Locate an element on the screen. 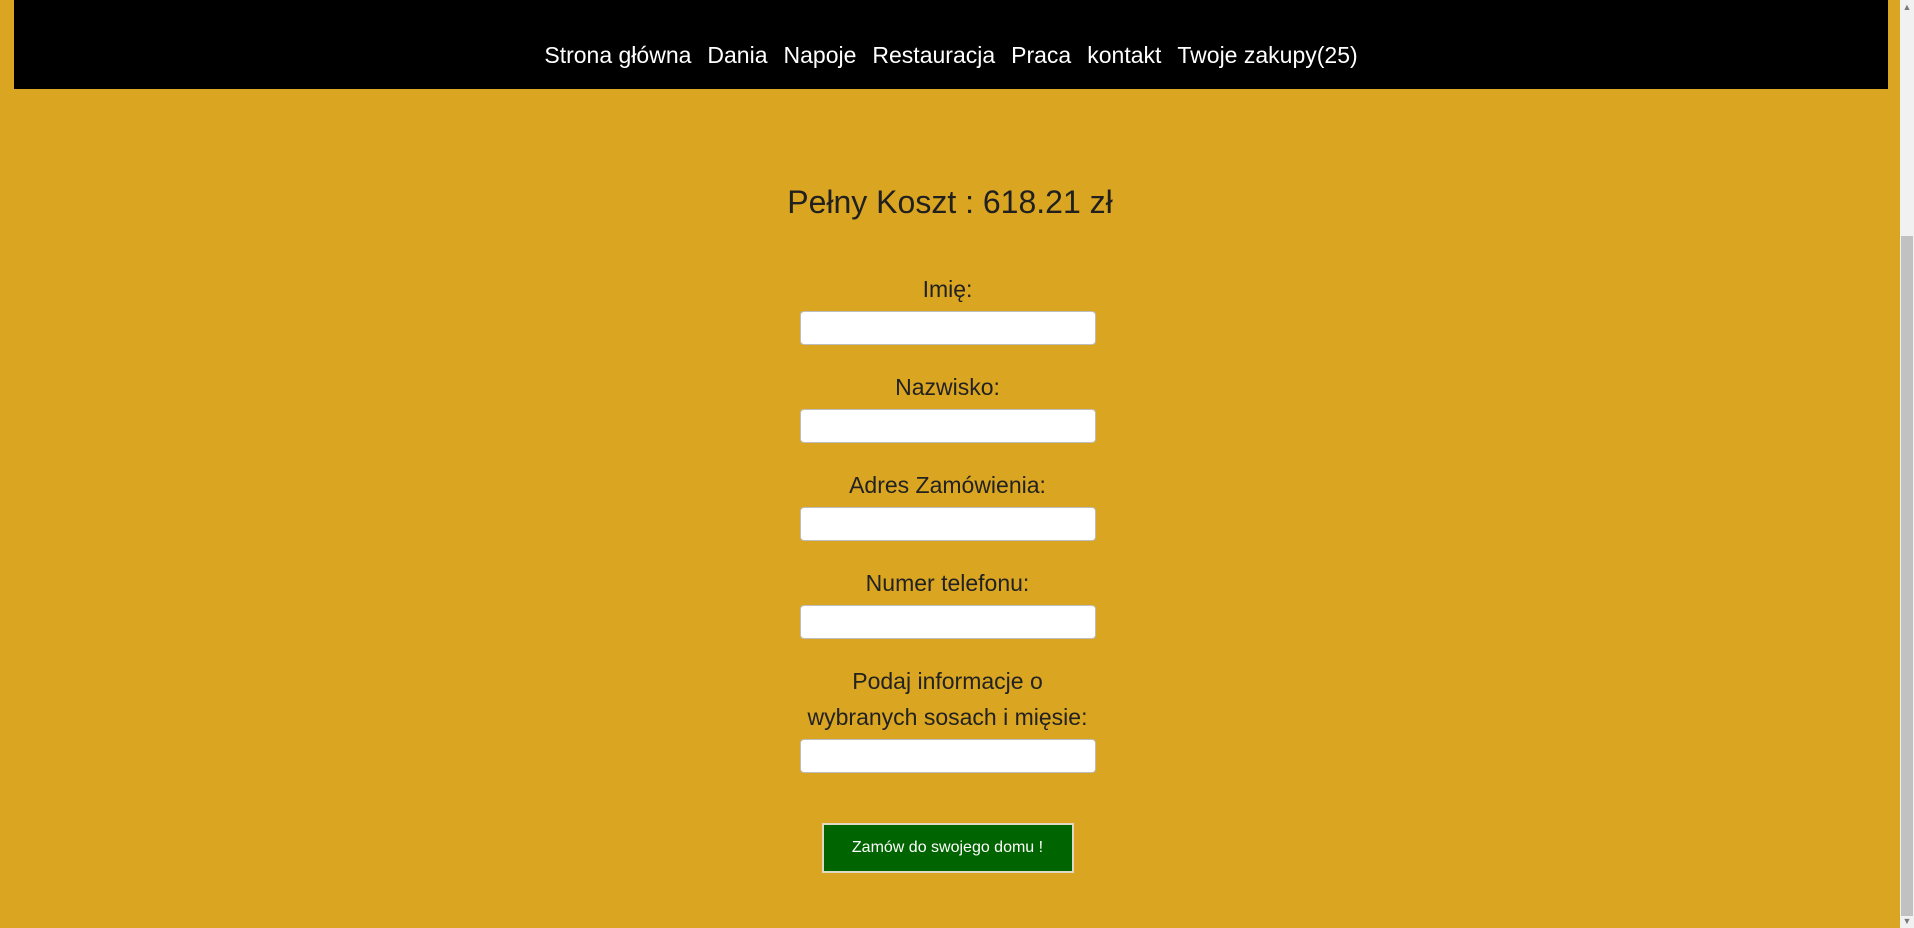 Image resolution: width=1914 pixels, height=928 pixels. first-name-input is located at coordinates (947, 328).